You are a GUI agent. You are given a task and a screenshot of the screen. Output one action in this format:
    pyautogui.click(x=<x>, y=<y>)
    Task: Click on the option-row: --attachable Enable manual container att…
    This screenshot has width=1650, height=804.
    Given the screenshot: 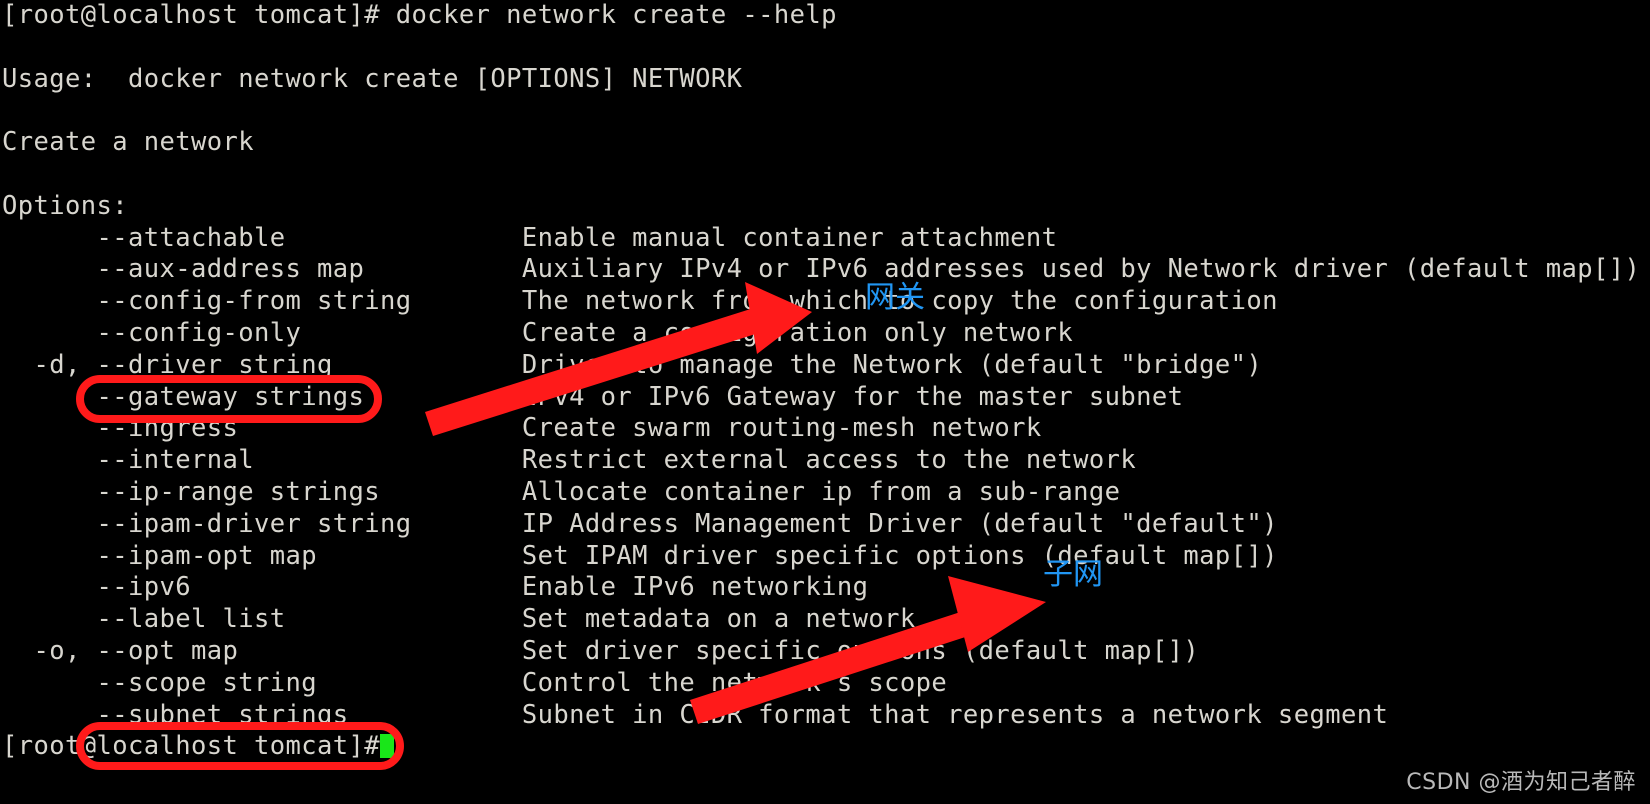 What is the action you would take?
    pyautogui.click(x=530, y=237)
    